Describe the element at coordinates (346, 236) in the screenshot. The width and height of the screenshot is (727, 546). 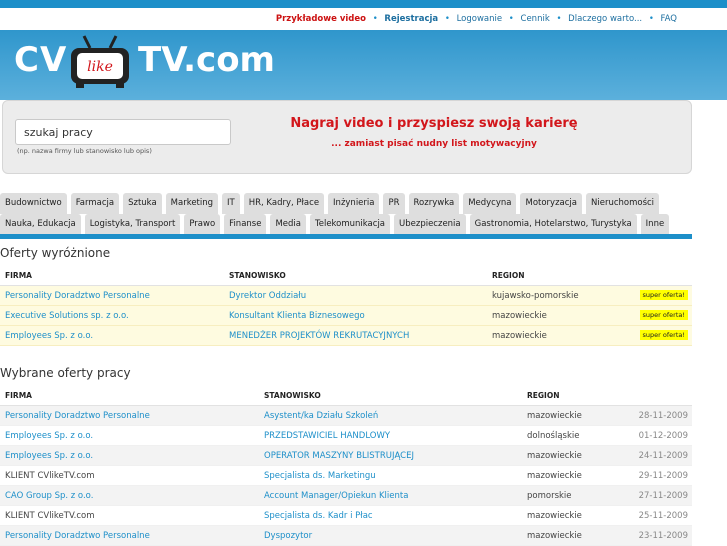
I see `category-underline` at that location.